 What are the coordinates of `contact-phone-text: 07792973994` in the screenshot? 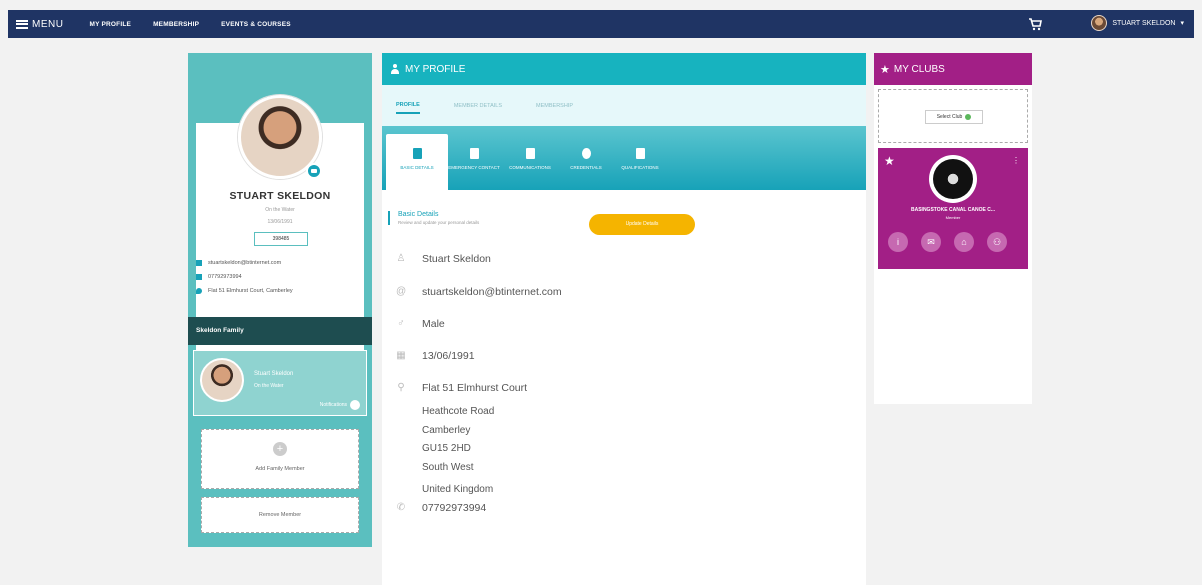 It's located at (225, 277).